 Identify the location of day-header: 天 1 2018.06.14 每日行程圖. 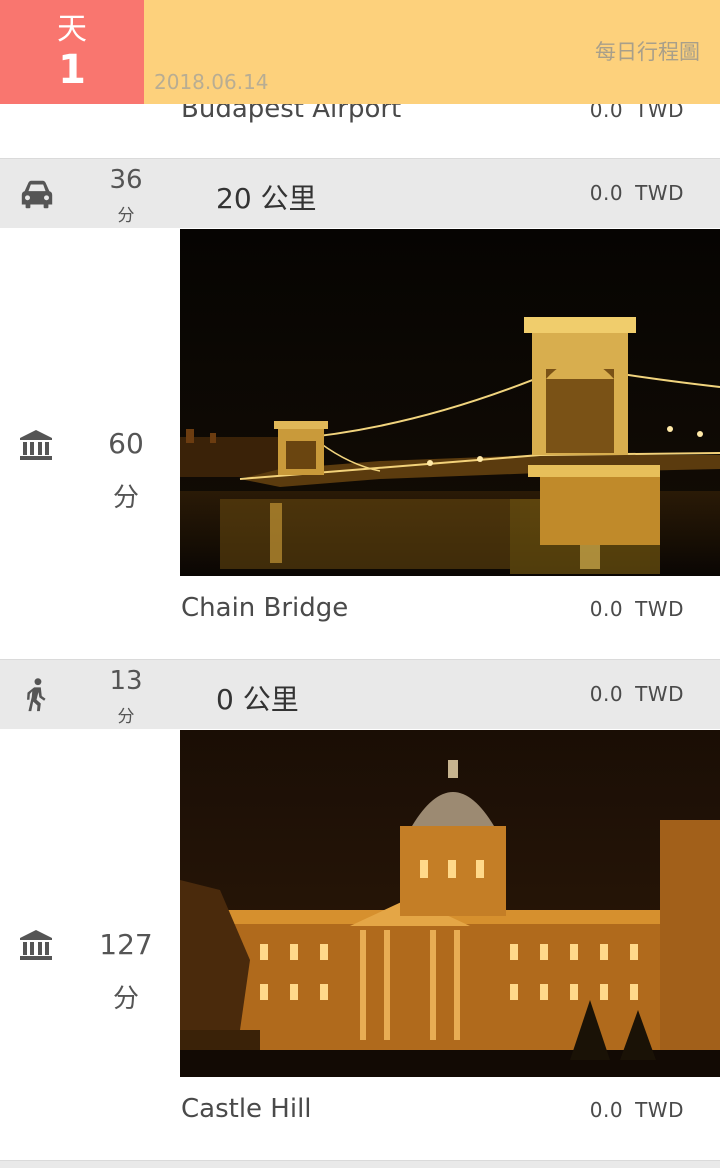
(360, 52).